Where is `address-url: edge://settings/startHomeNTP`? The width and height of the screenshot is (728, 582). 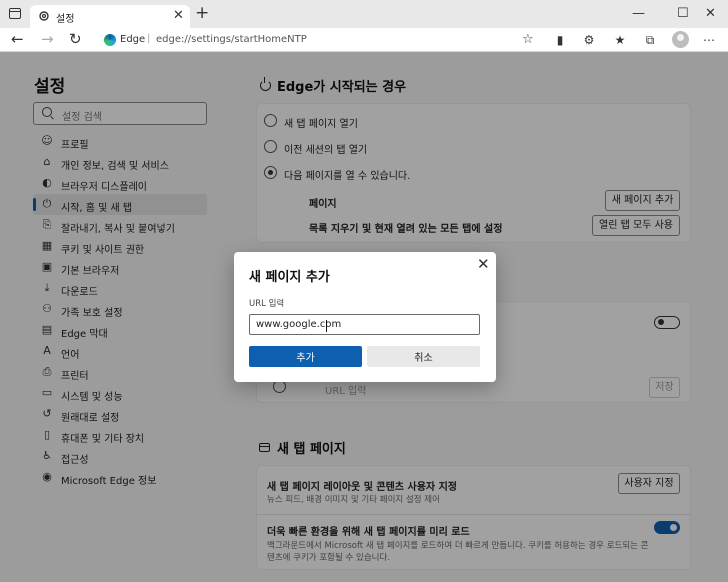
address-url: edge://settings/startHomeNTP is located at coordinates (231, 39).